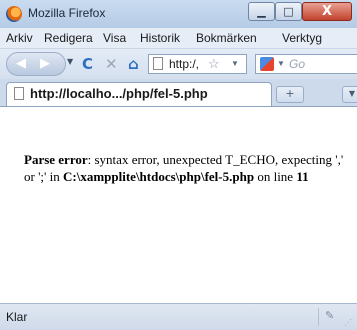  I want to click on menu-item-redigera: Redigera, so click(68, 38).